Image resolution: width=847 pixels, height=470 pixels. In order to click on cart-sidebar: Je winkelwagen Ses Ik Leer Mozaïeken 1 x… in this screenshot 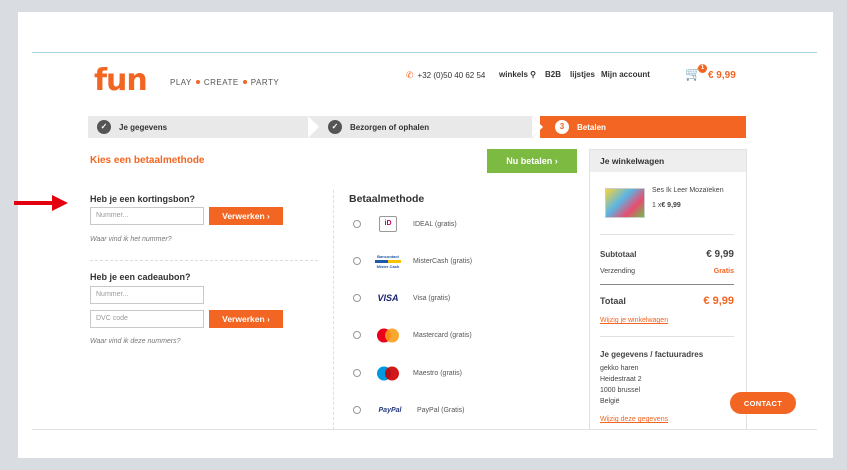, I will do `click(668, 289)`.